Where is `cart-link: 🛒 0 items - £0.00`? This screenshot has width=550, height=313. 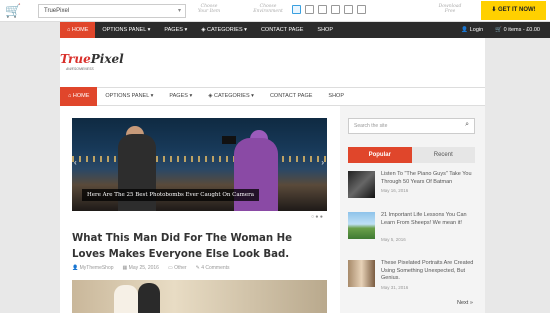 cart-link: 🛒 0 items - £0.00 is located at coordinates (517, 30).